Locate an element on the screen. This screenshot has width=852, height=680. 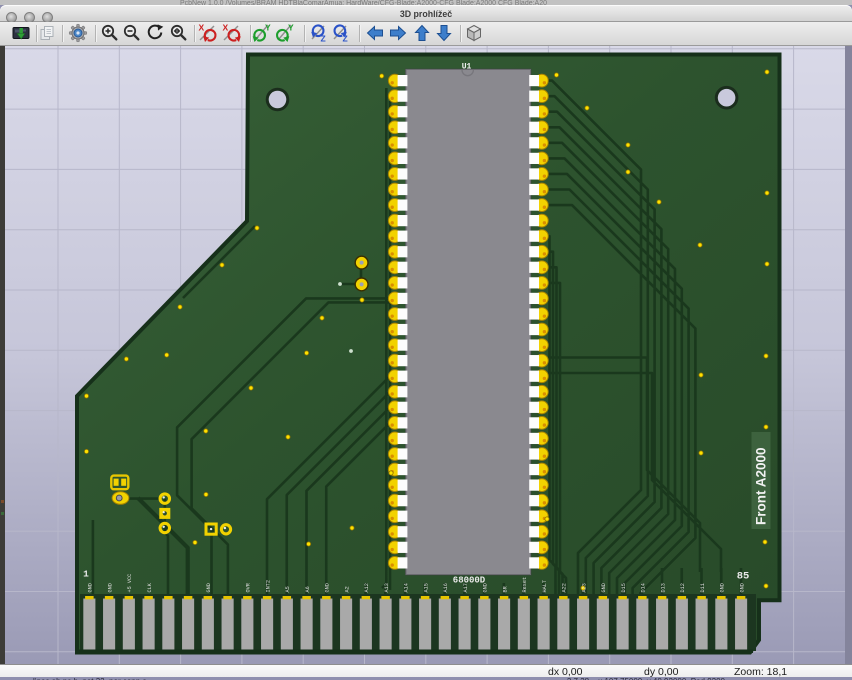
svg-text: A15 is located at coordinates (426, 587).